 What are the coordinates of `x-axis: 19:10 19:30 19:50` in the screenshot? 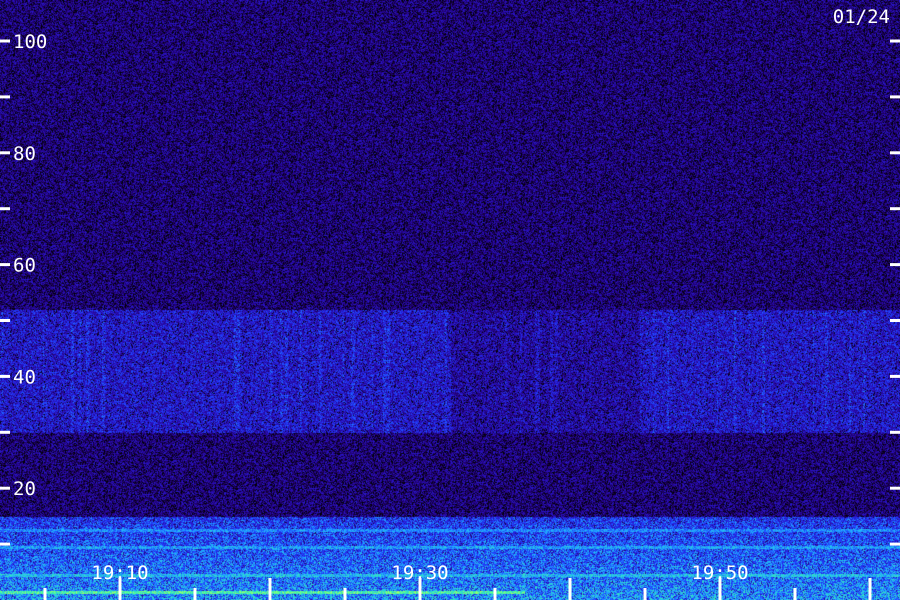 It's located at (457, 581).